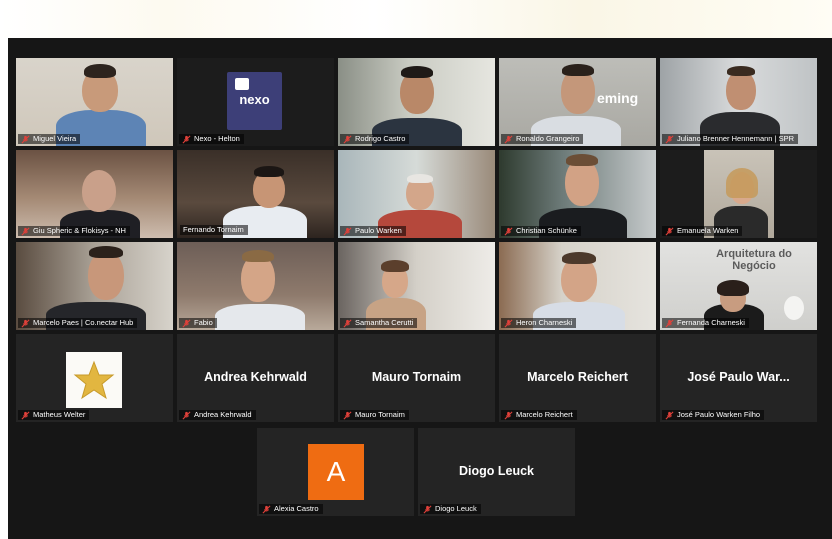  I want to click on participant-name-label: Paulo Warken, so click(373, 231).